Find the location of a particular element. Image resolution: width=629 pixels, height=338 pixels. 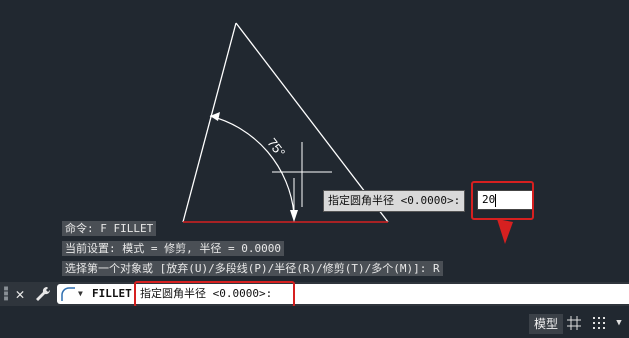

model-tab: 模型 is located at coordinates (546, 324).